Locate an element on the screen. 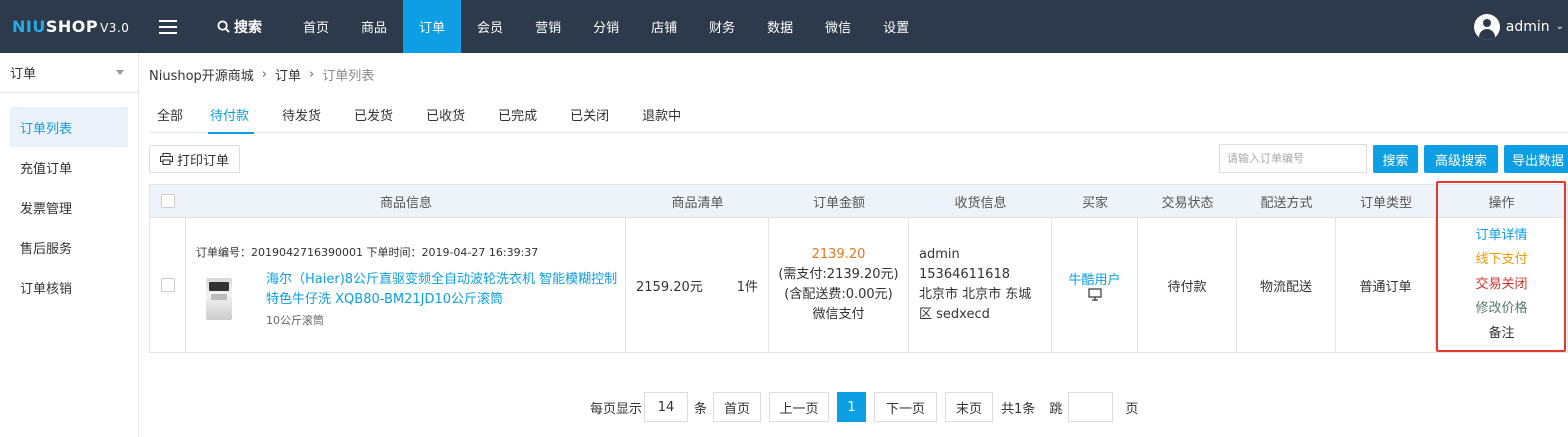 The height and width of the screenshot is (437, 1568). ship-phone: 15364611618 is located at coordinates (964, 274).